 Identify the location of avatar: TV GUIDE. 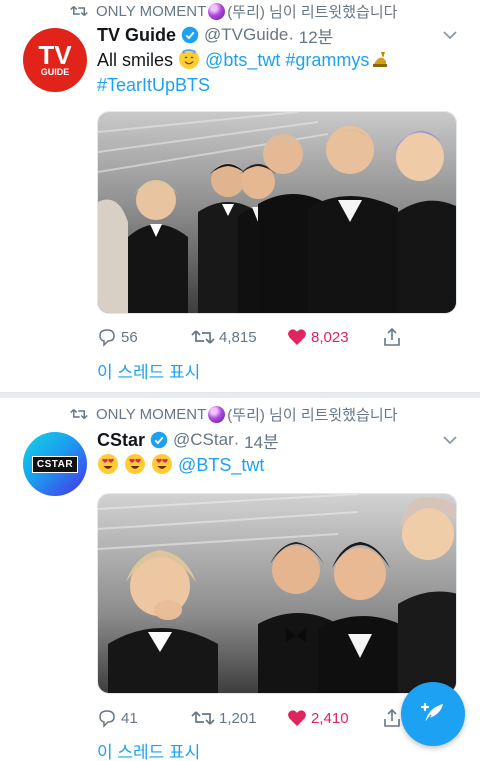
(55, 60).